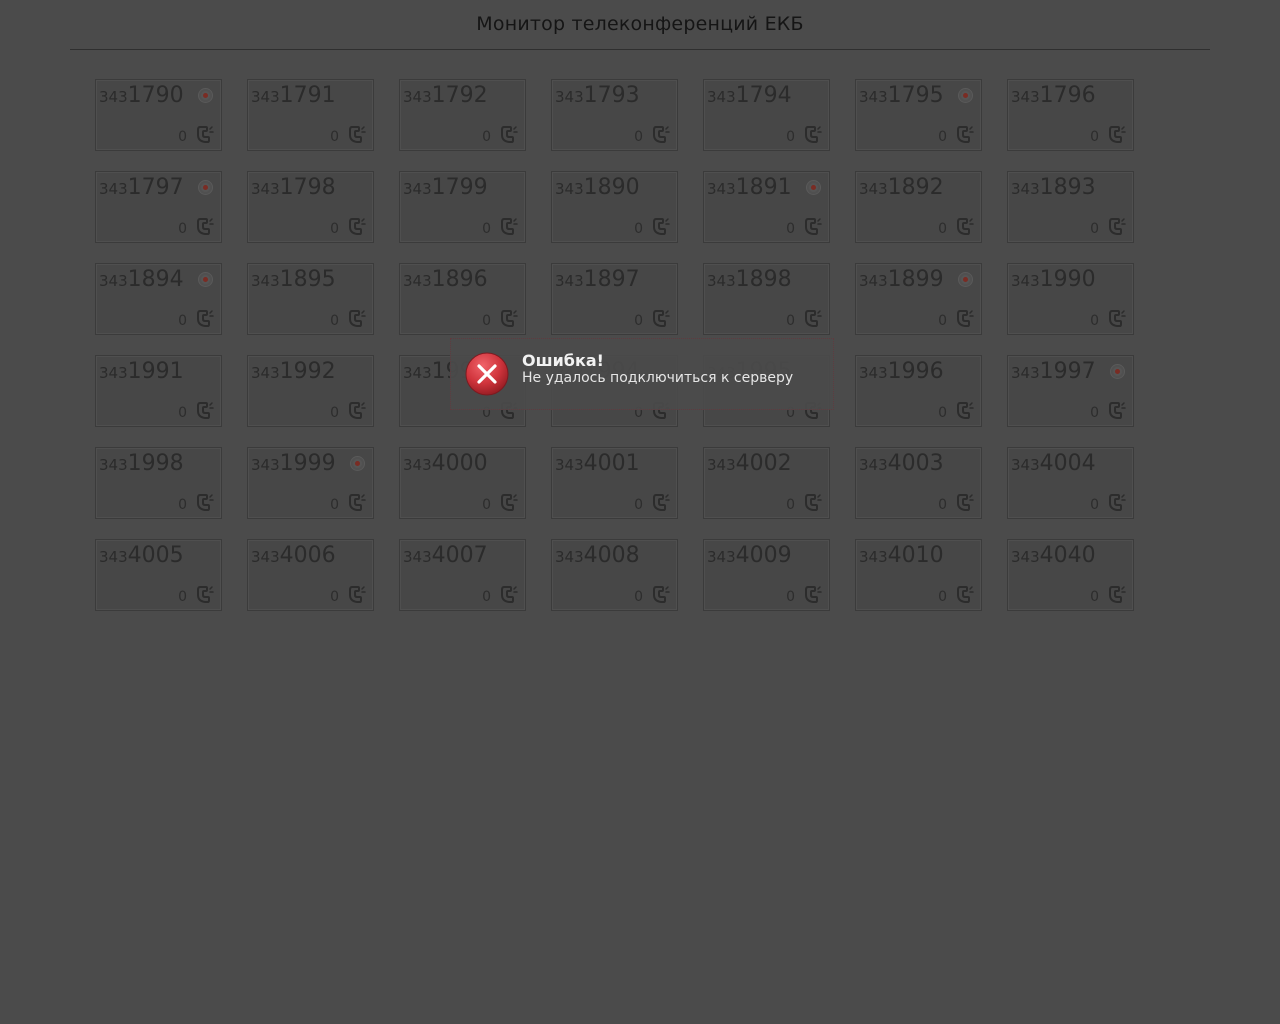  What do you see at coordinates (611, 95) in the screenshot?
I see `number-extension: 1793` at bounding box center [611, 95].